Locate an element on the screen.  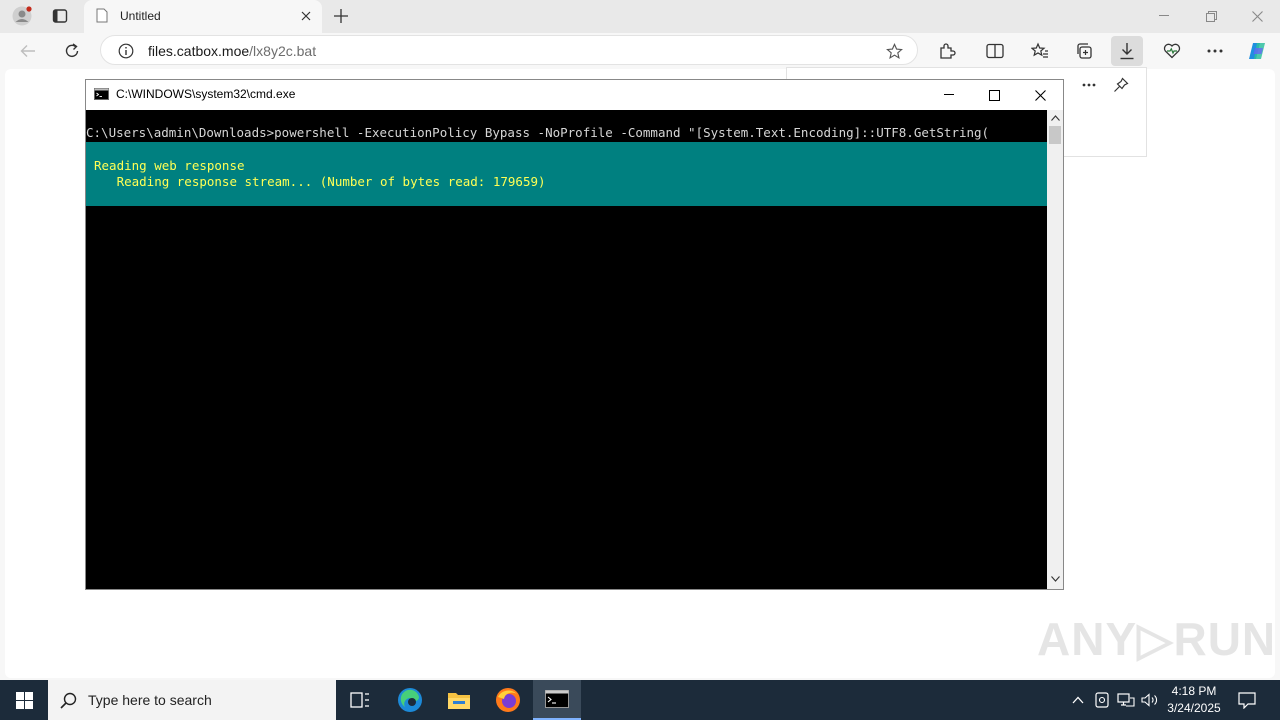
scroll-up-icon is located at coordinates (1055, 118).